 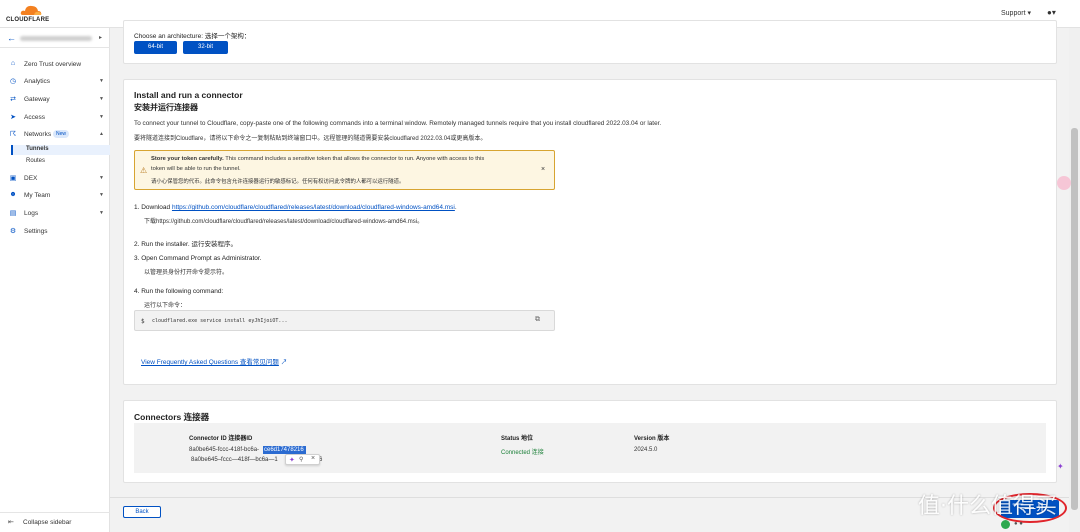 What do you see at coordinates (36, 231) in the screenshot?
I see `sidebar-item-label: Settings` at bounding box center [36, 231].